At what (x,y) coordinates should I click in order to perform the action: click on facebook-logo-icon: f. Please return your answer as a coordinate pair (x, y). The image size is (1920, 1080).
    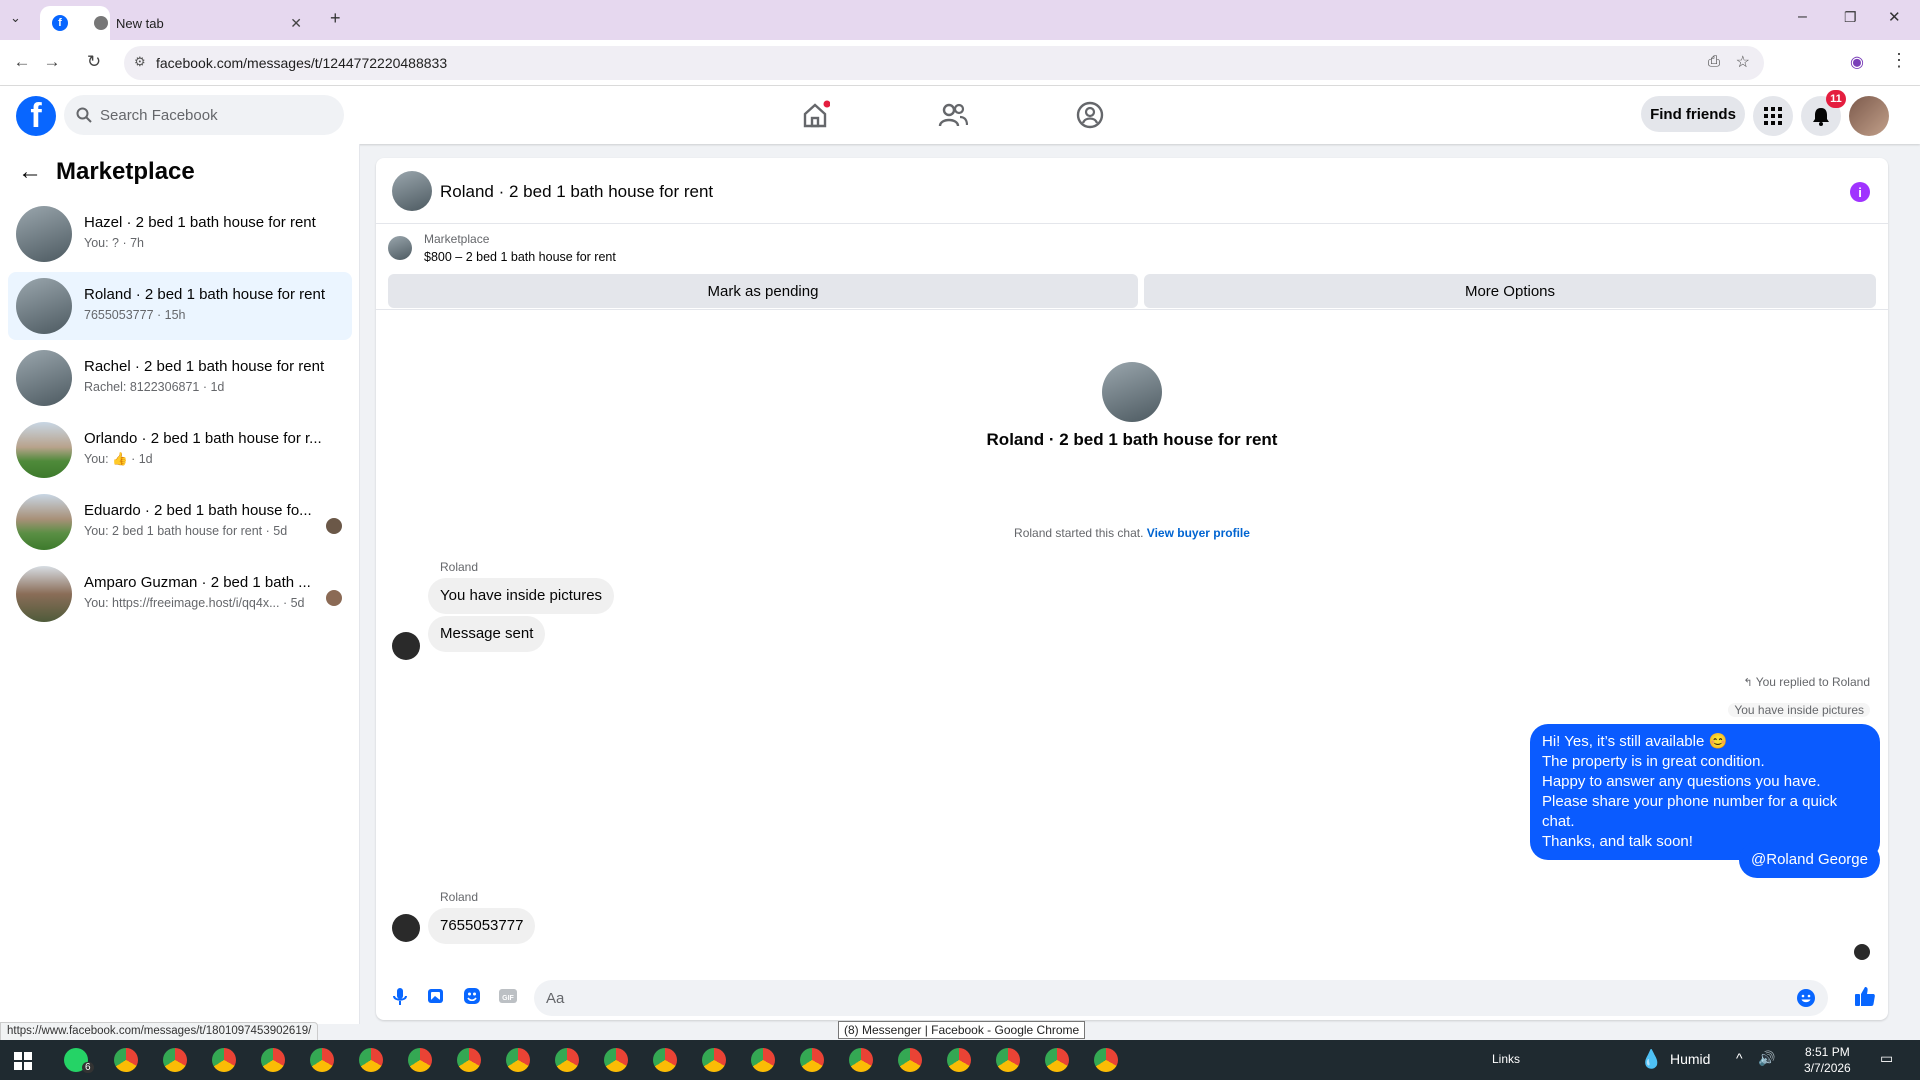
    Looking at the image, I should click on (36, 116).